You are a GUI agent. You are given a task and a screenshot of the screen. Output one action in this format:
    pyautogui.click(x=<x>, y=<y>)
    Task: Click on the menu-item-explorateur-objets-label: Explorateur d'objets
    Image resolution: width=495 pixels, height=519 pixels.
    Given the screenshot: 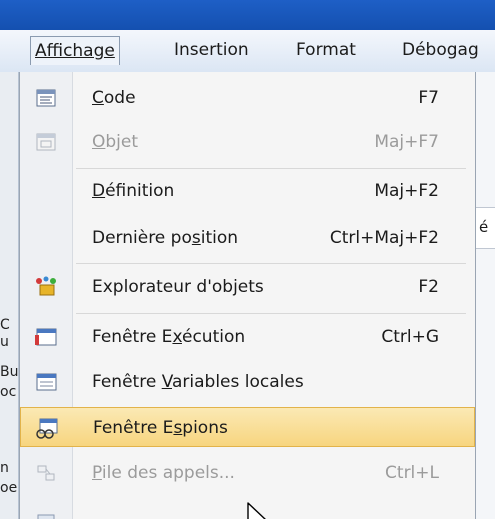 What is the action you would take?
    pyautogui.click(x=178, y=287)
    